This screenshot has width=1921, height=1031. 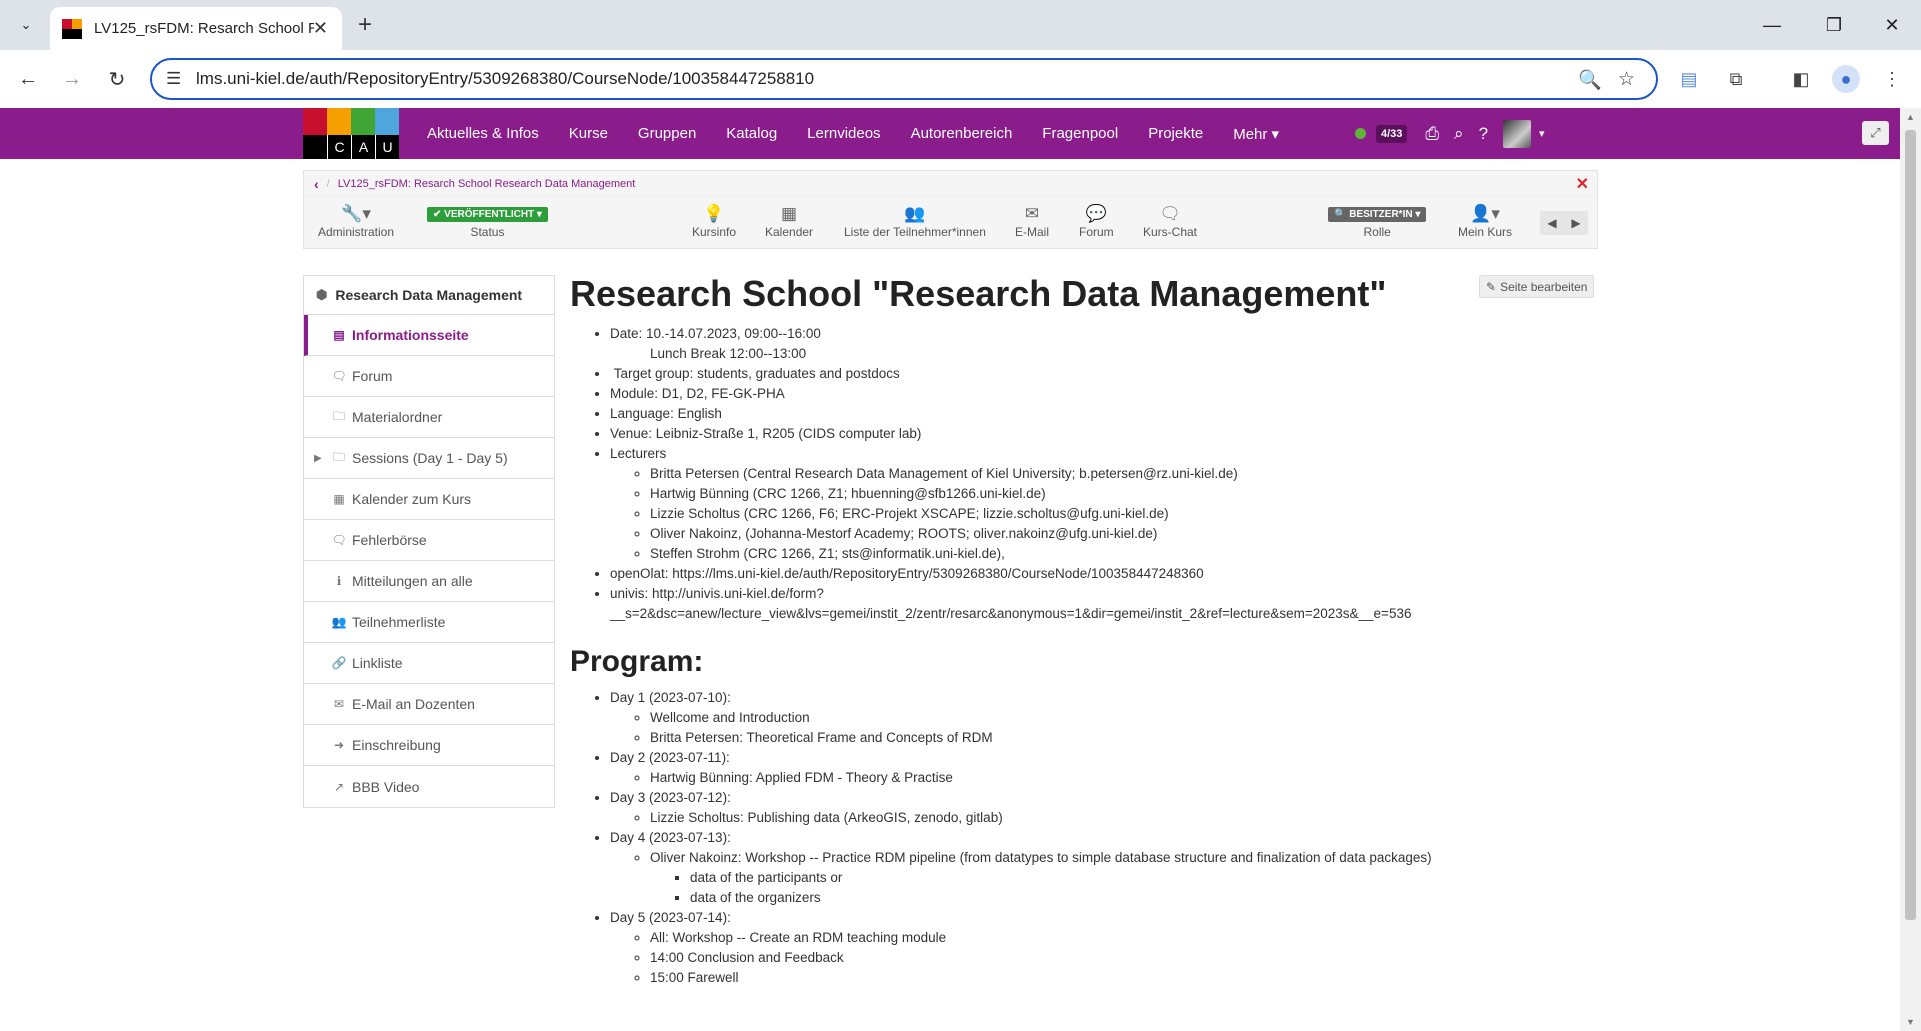 I want to click on sidebar-item-forum: 🗨 Forum, so click(x=429, y=376).